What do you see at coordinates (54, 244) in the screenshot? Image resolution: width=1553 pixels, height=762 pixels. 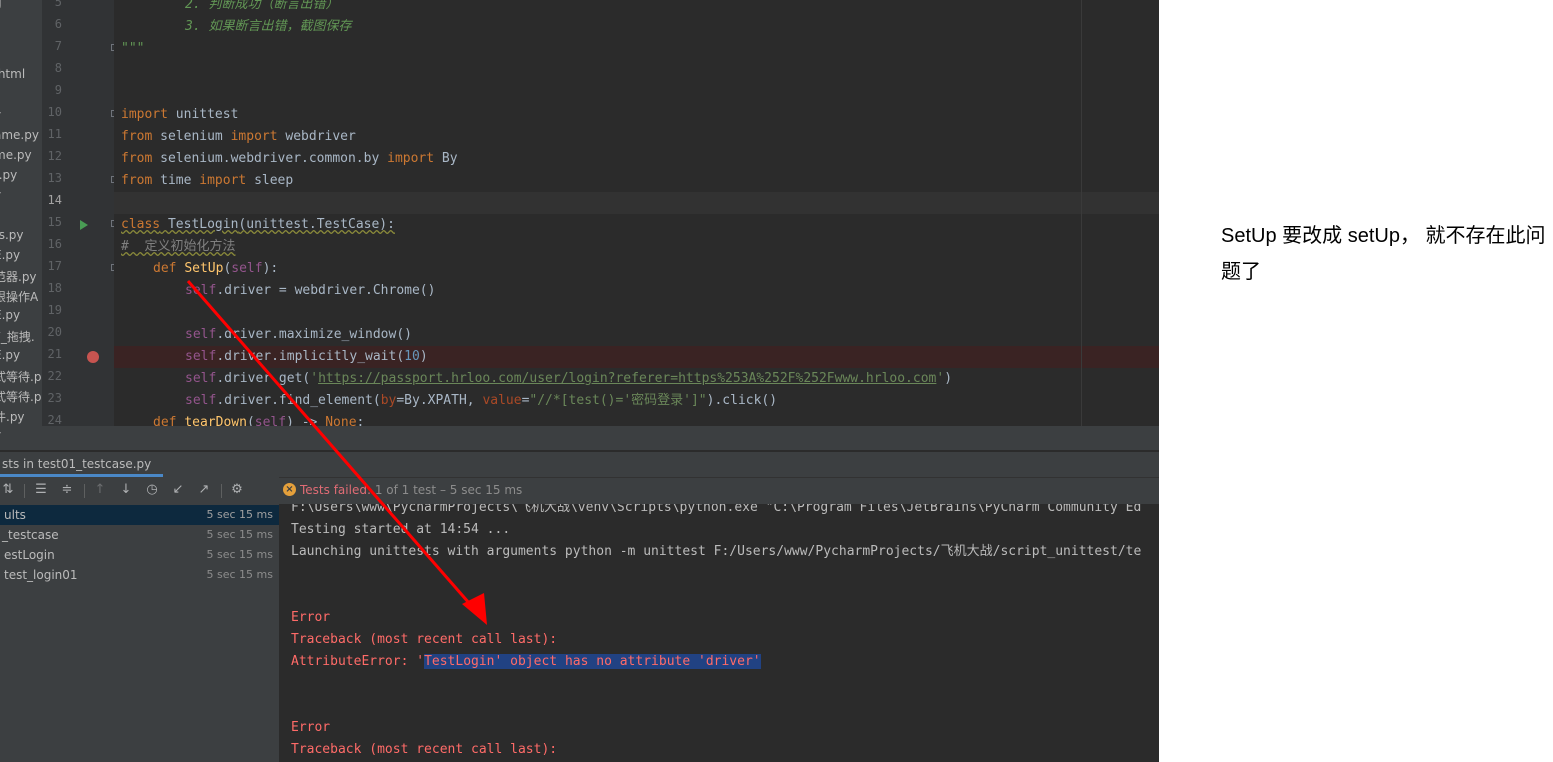 I see `line-number: 16` at bounding box center [54, 244].